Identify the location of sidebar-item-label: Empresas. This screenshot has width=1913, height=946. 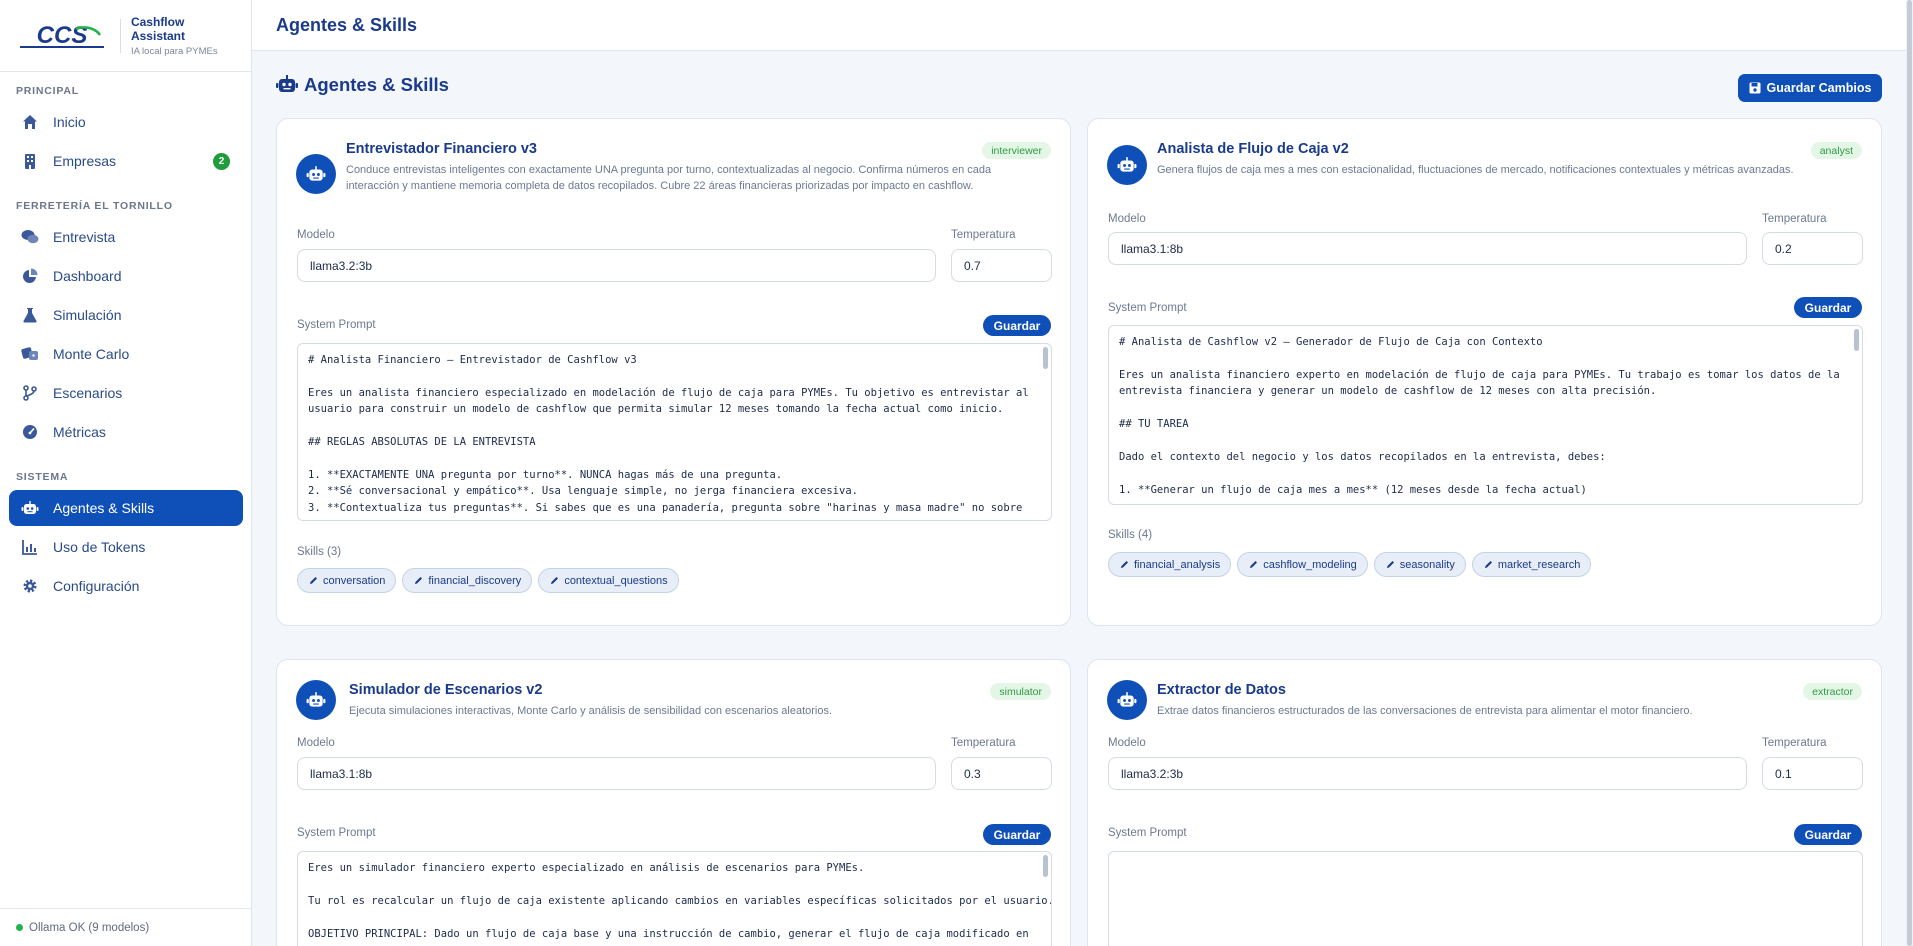
(85, 161).